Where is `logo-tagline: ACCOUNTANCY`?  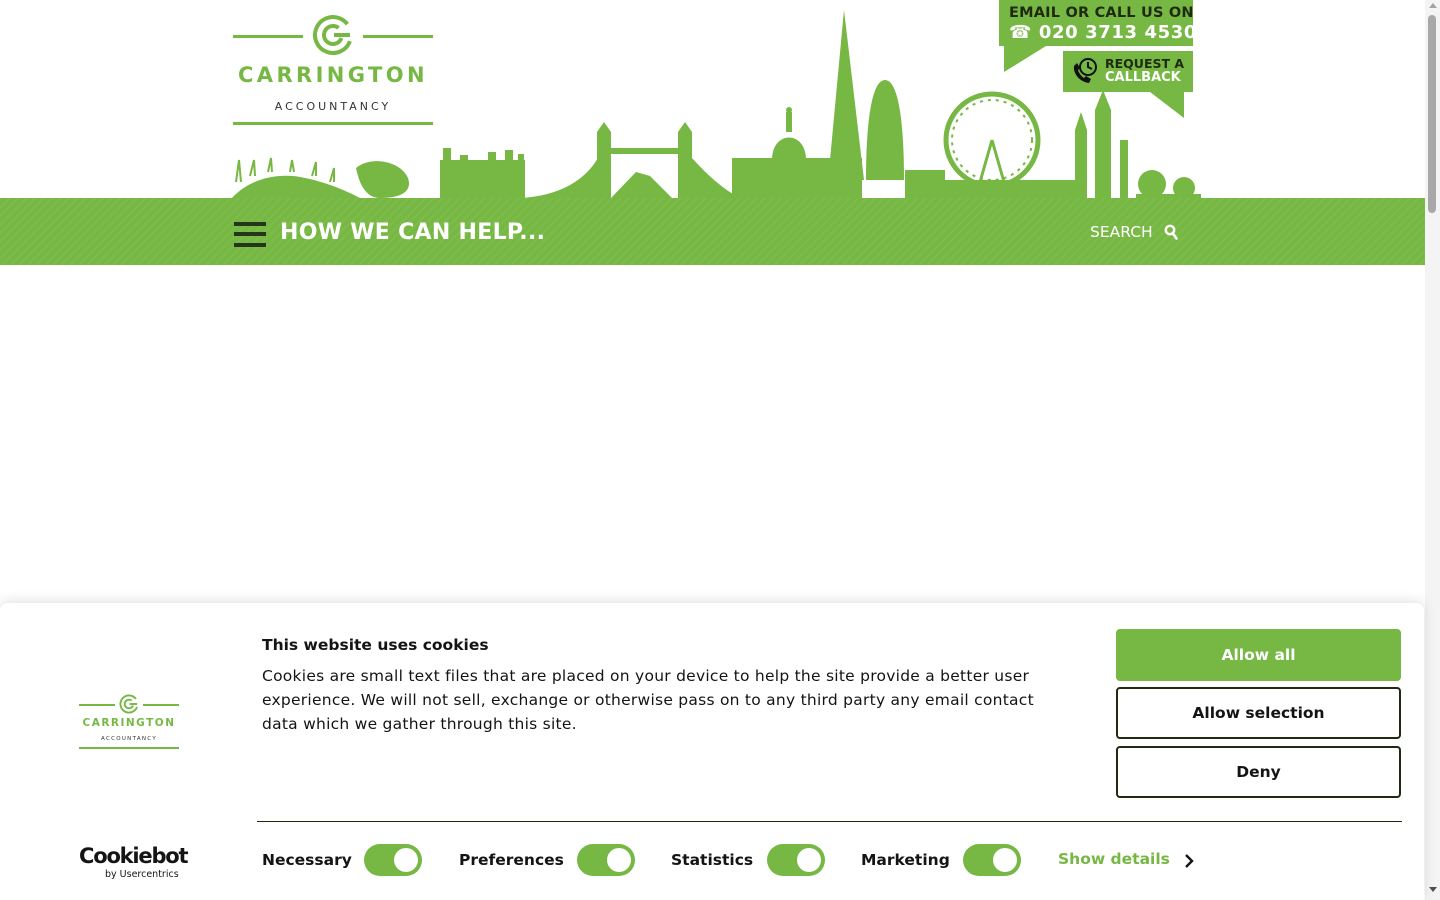 logo-tagline: ACCOUNTANCY is located at coordinates (333, 106).